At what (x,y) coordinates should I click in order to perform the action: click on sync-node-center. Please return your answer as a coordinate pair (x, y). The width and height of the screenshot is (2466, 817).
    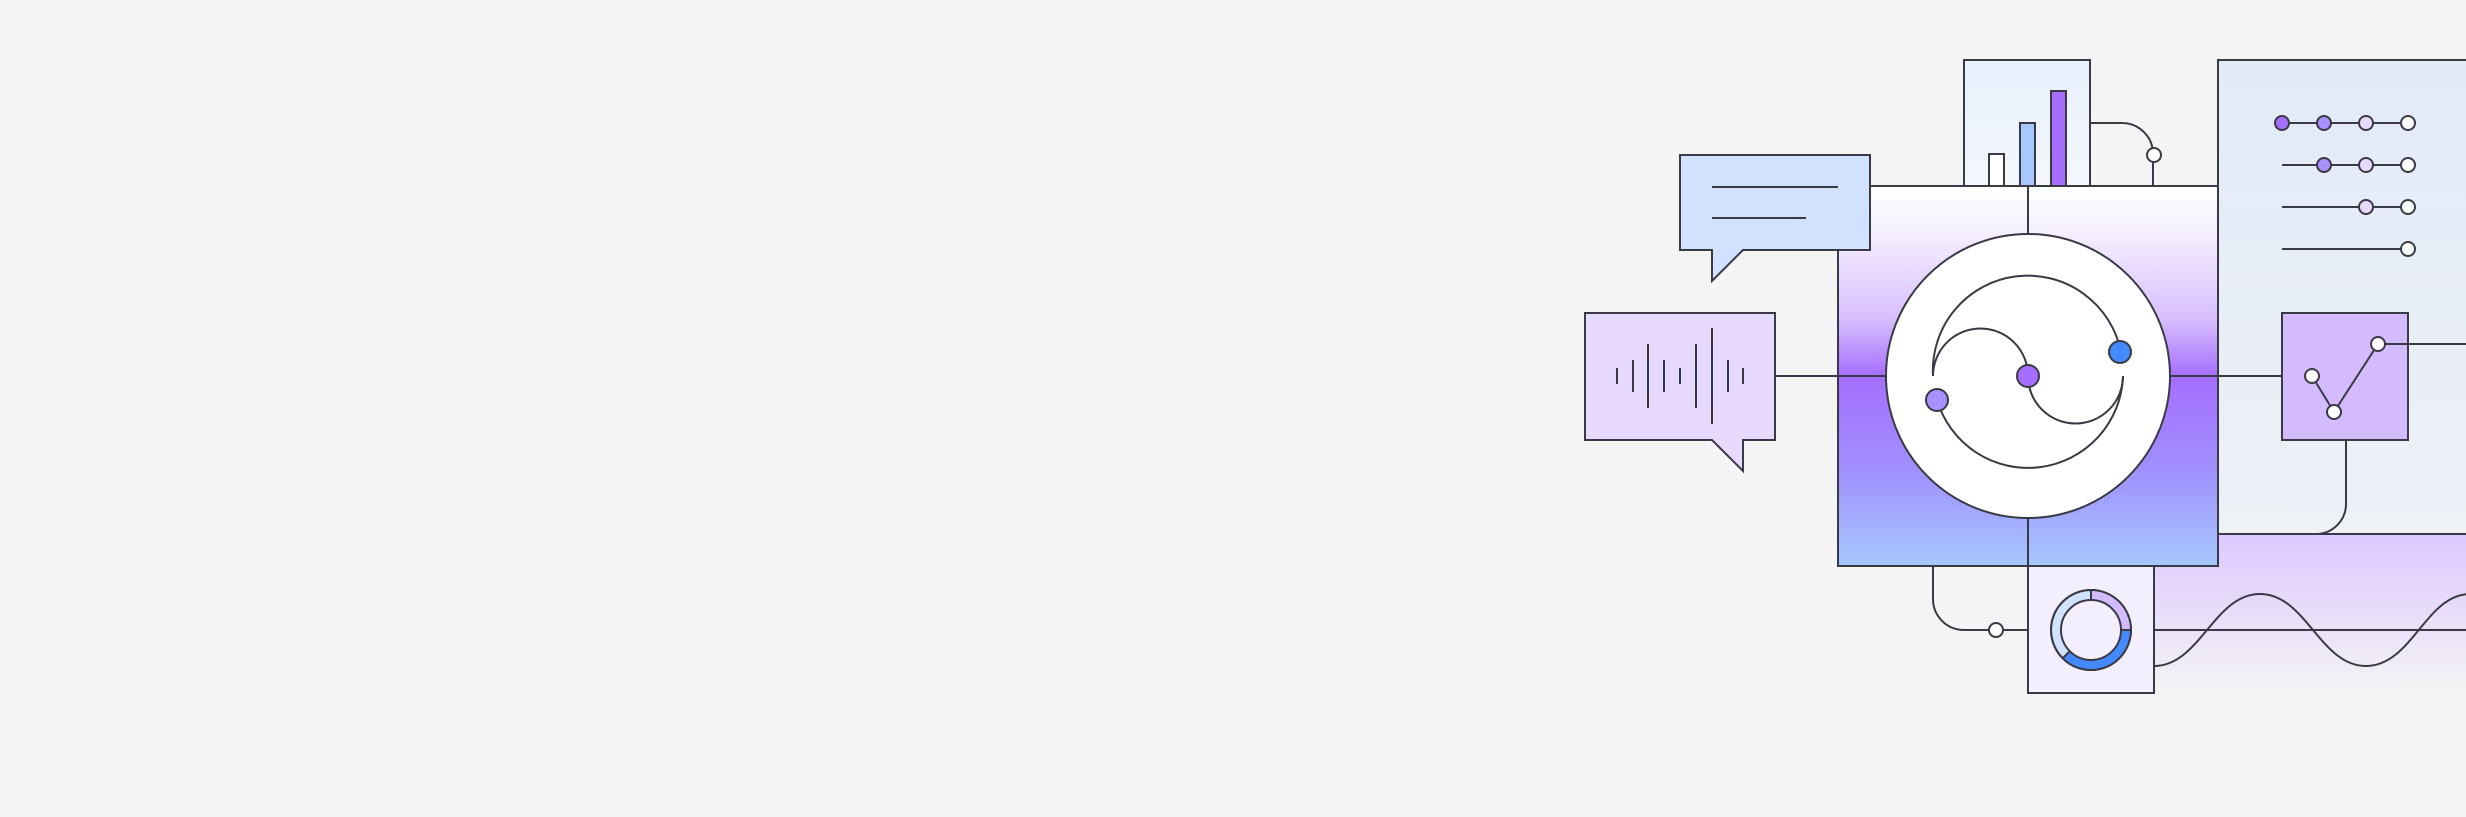
    Looking at the image, I should click on (2028, 376).